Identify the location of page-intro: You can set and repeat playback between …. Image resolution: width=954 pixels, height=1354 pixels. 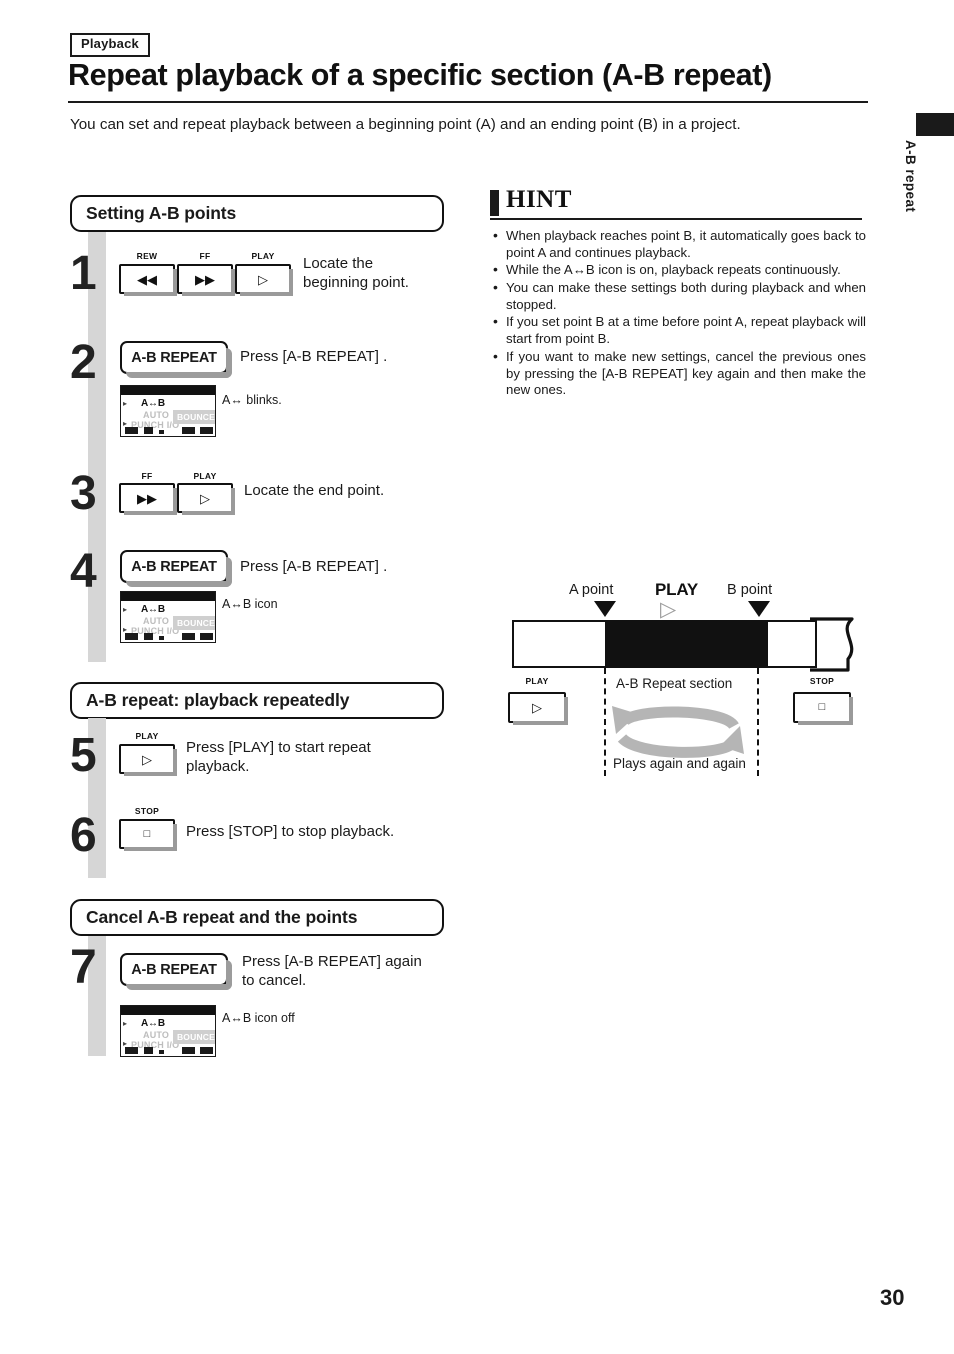
(405, 124).